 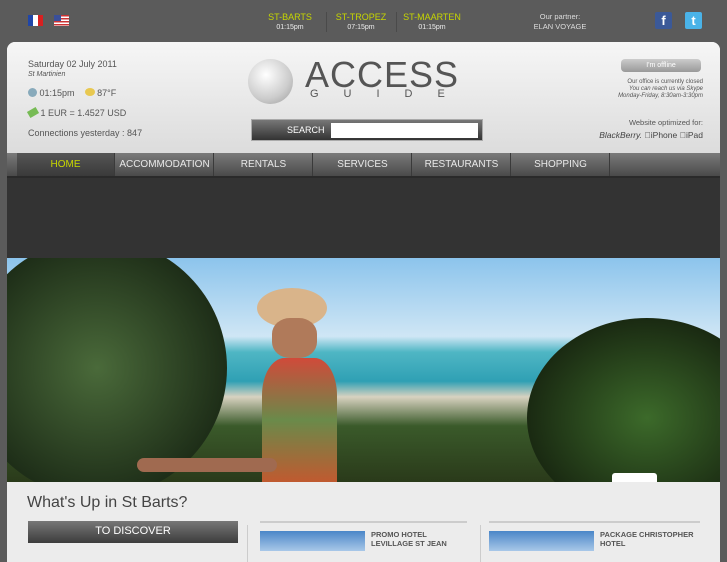 I want to click on partner-label: Our partner:, so click(x=560, y=16).